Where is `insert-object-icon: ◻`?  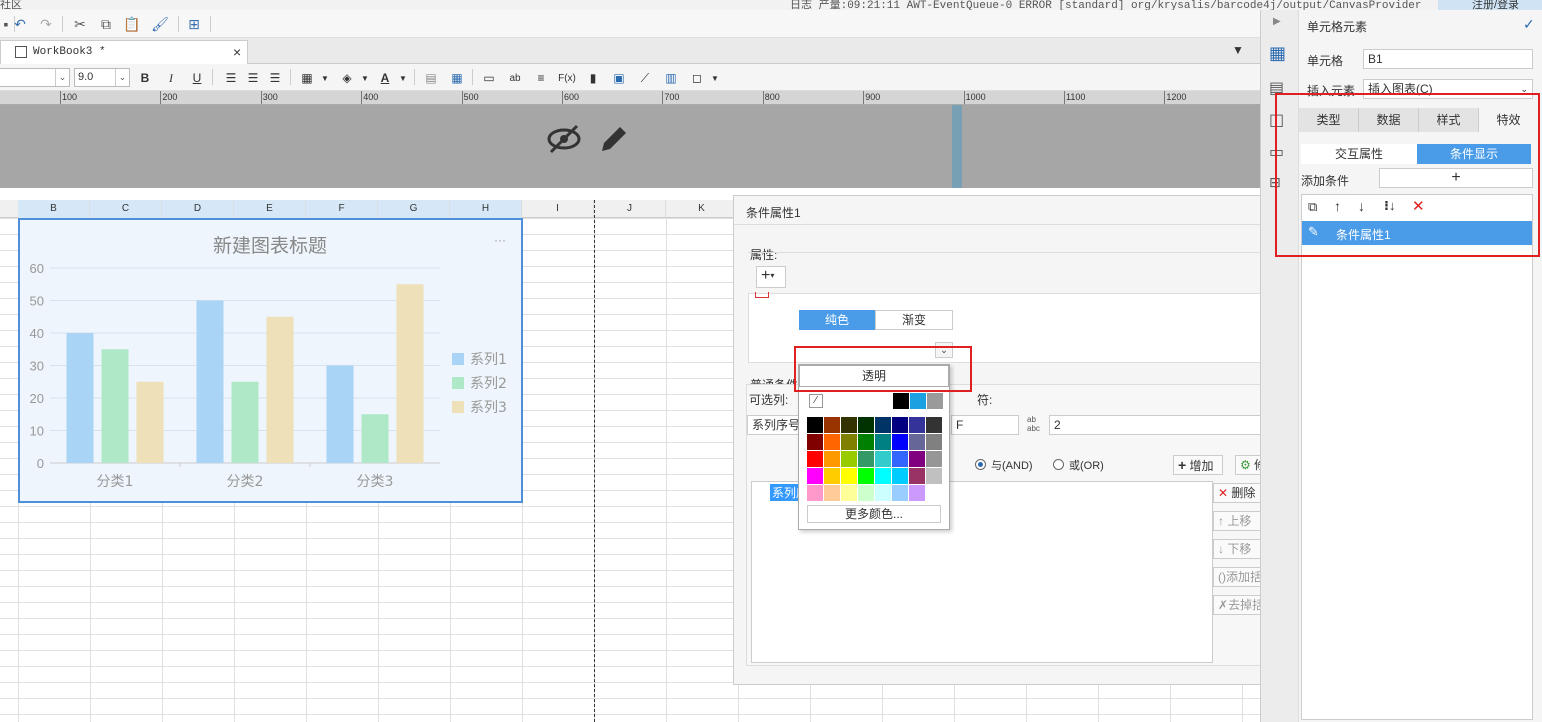
insert-object-icon: ◻ is located at coordinates (697, 78).